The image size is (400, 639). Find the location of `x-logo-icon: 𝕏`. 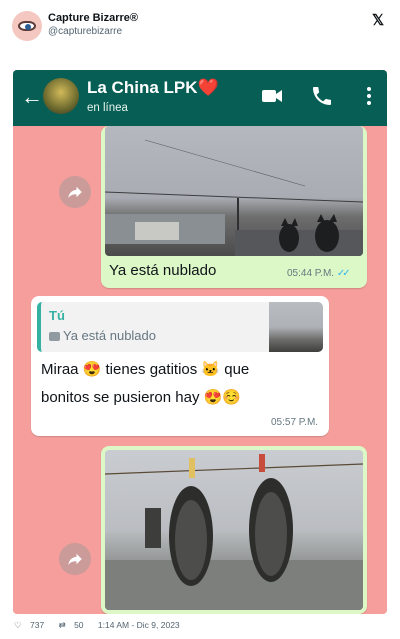

x-logo-icon: 𝕏 is located at coordinates (378, 20).